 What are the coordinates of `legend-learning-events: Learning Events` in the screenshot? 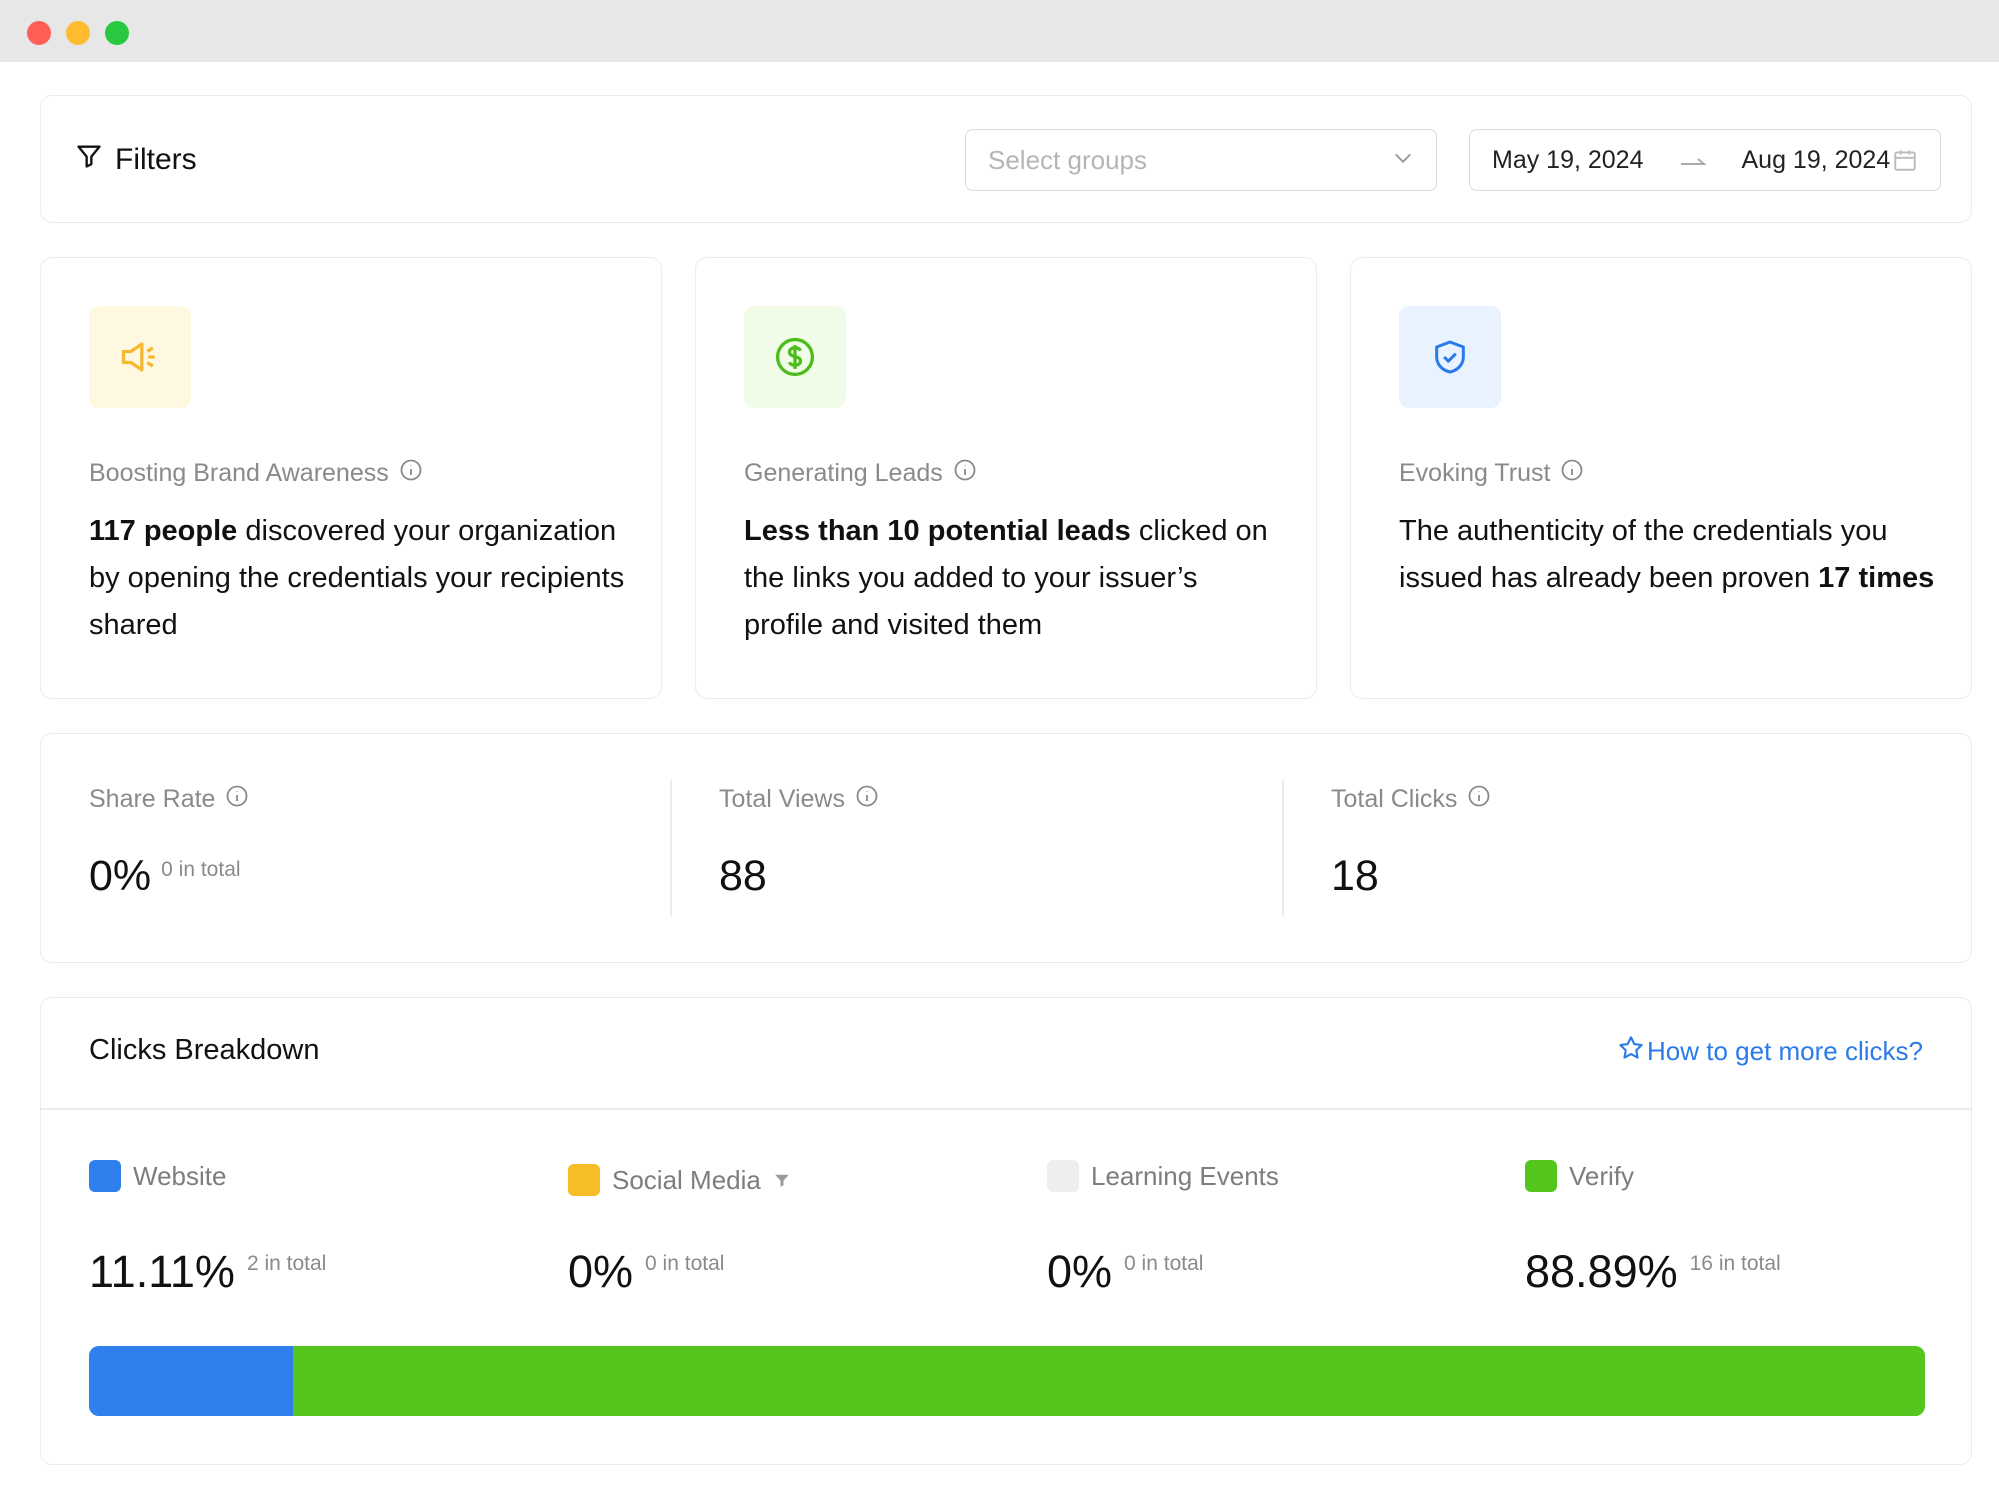 It's located at (1163, 1176).